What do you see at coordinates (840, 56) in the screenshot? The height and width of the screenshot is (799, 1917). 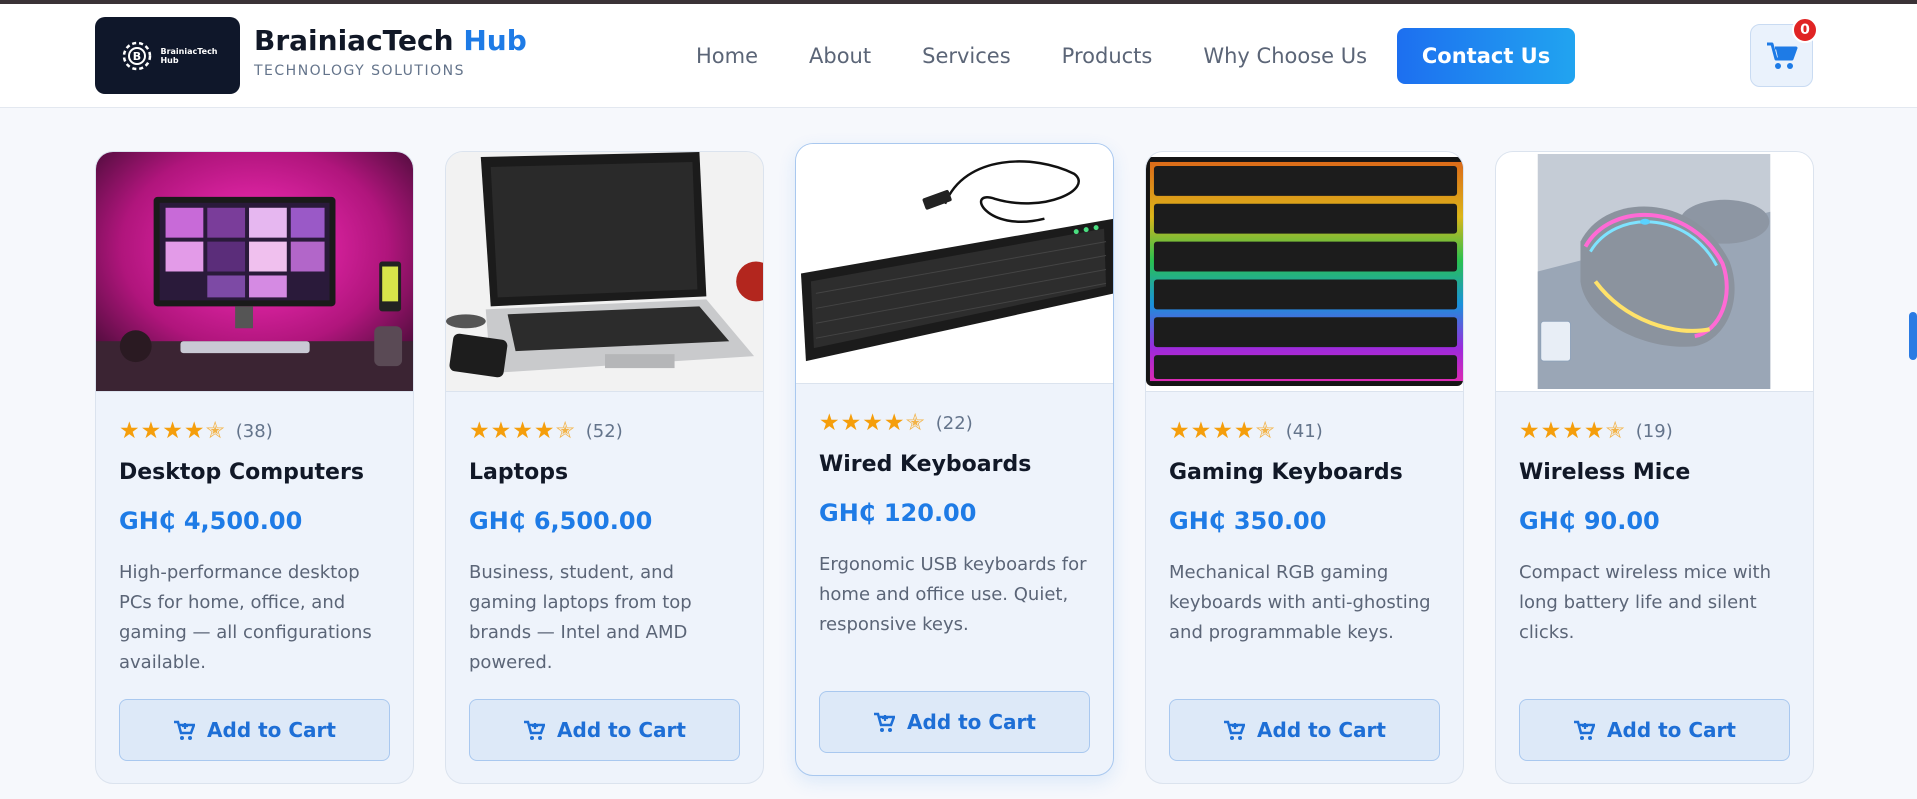 I see `nav-about: About` at bounding box center [840, 56].